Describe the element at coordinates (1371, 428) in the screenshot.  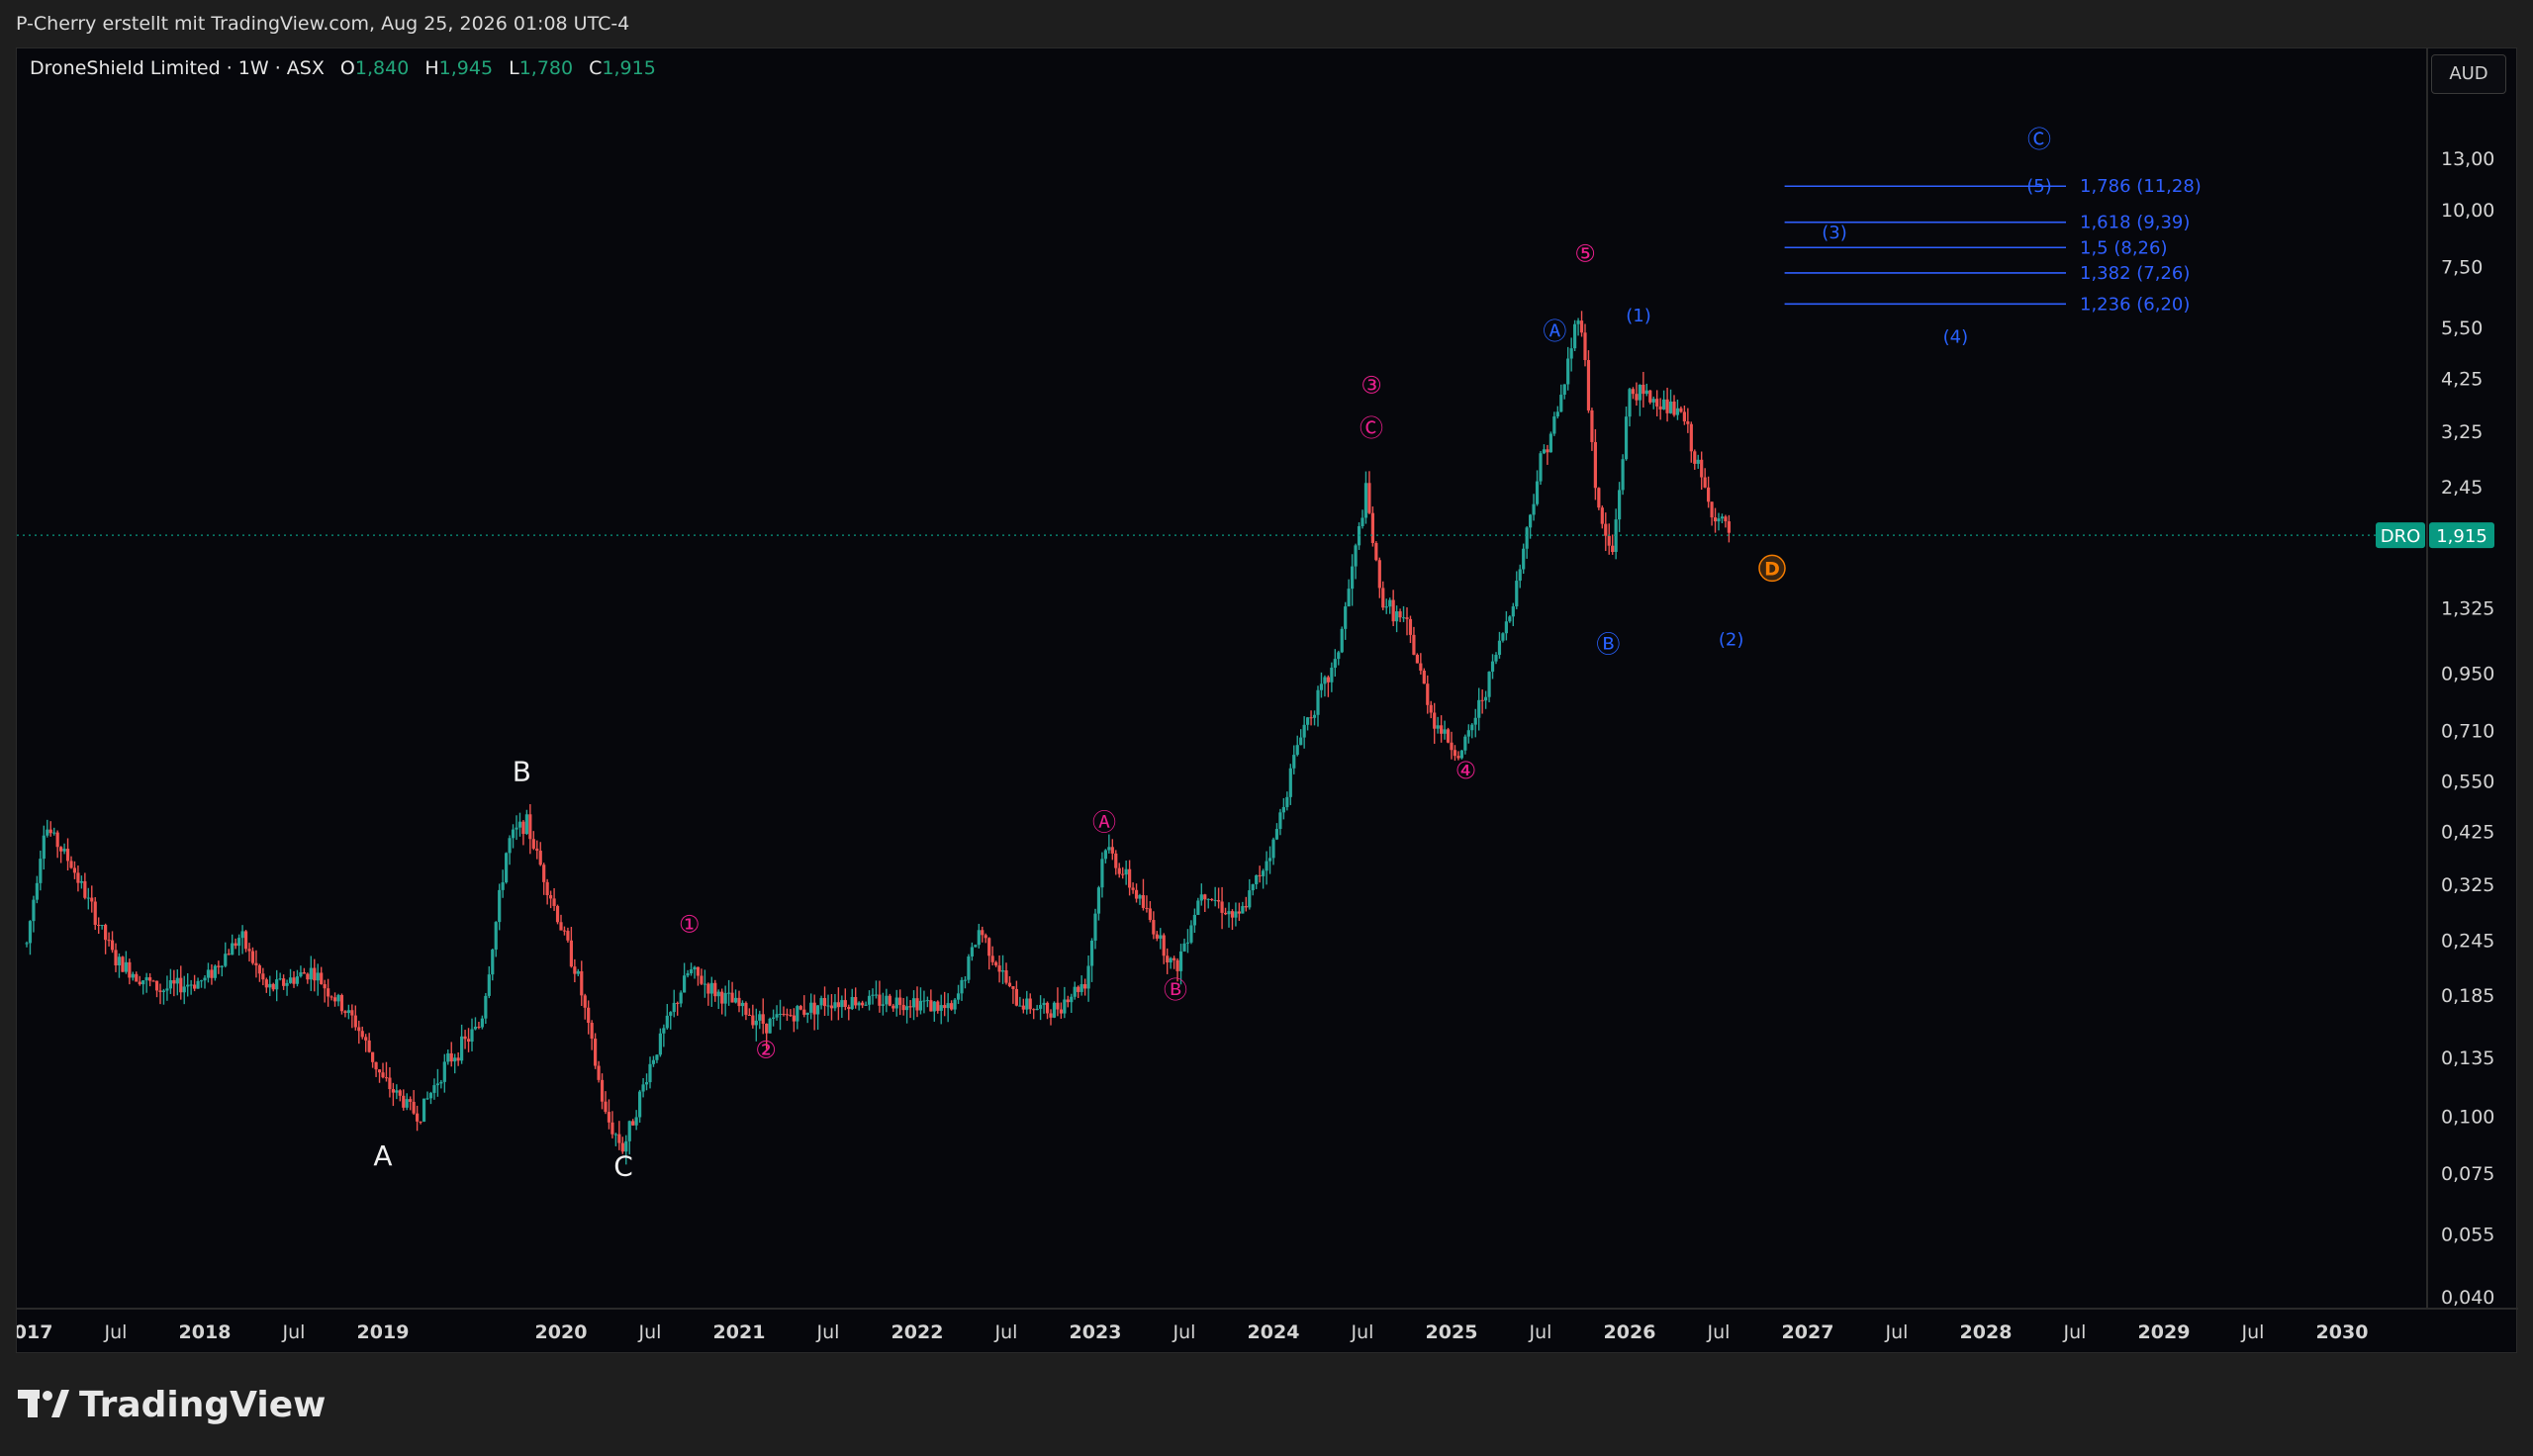
I see `wave-label: Ⓒ` at that location.